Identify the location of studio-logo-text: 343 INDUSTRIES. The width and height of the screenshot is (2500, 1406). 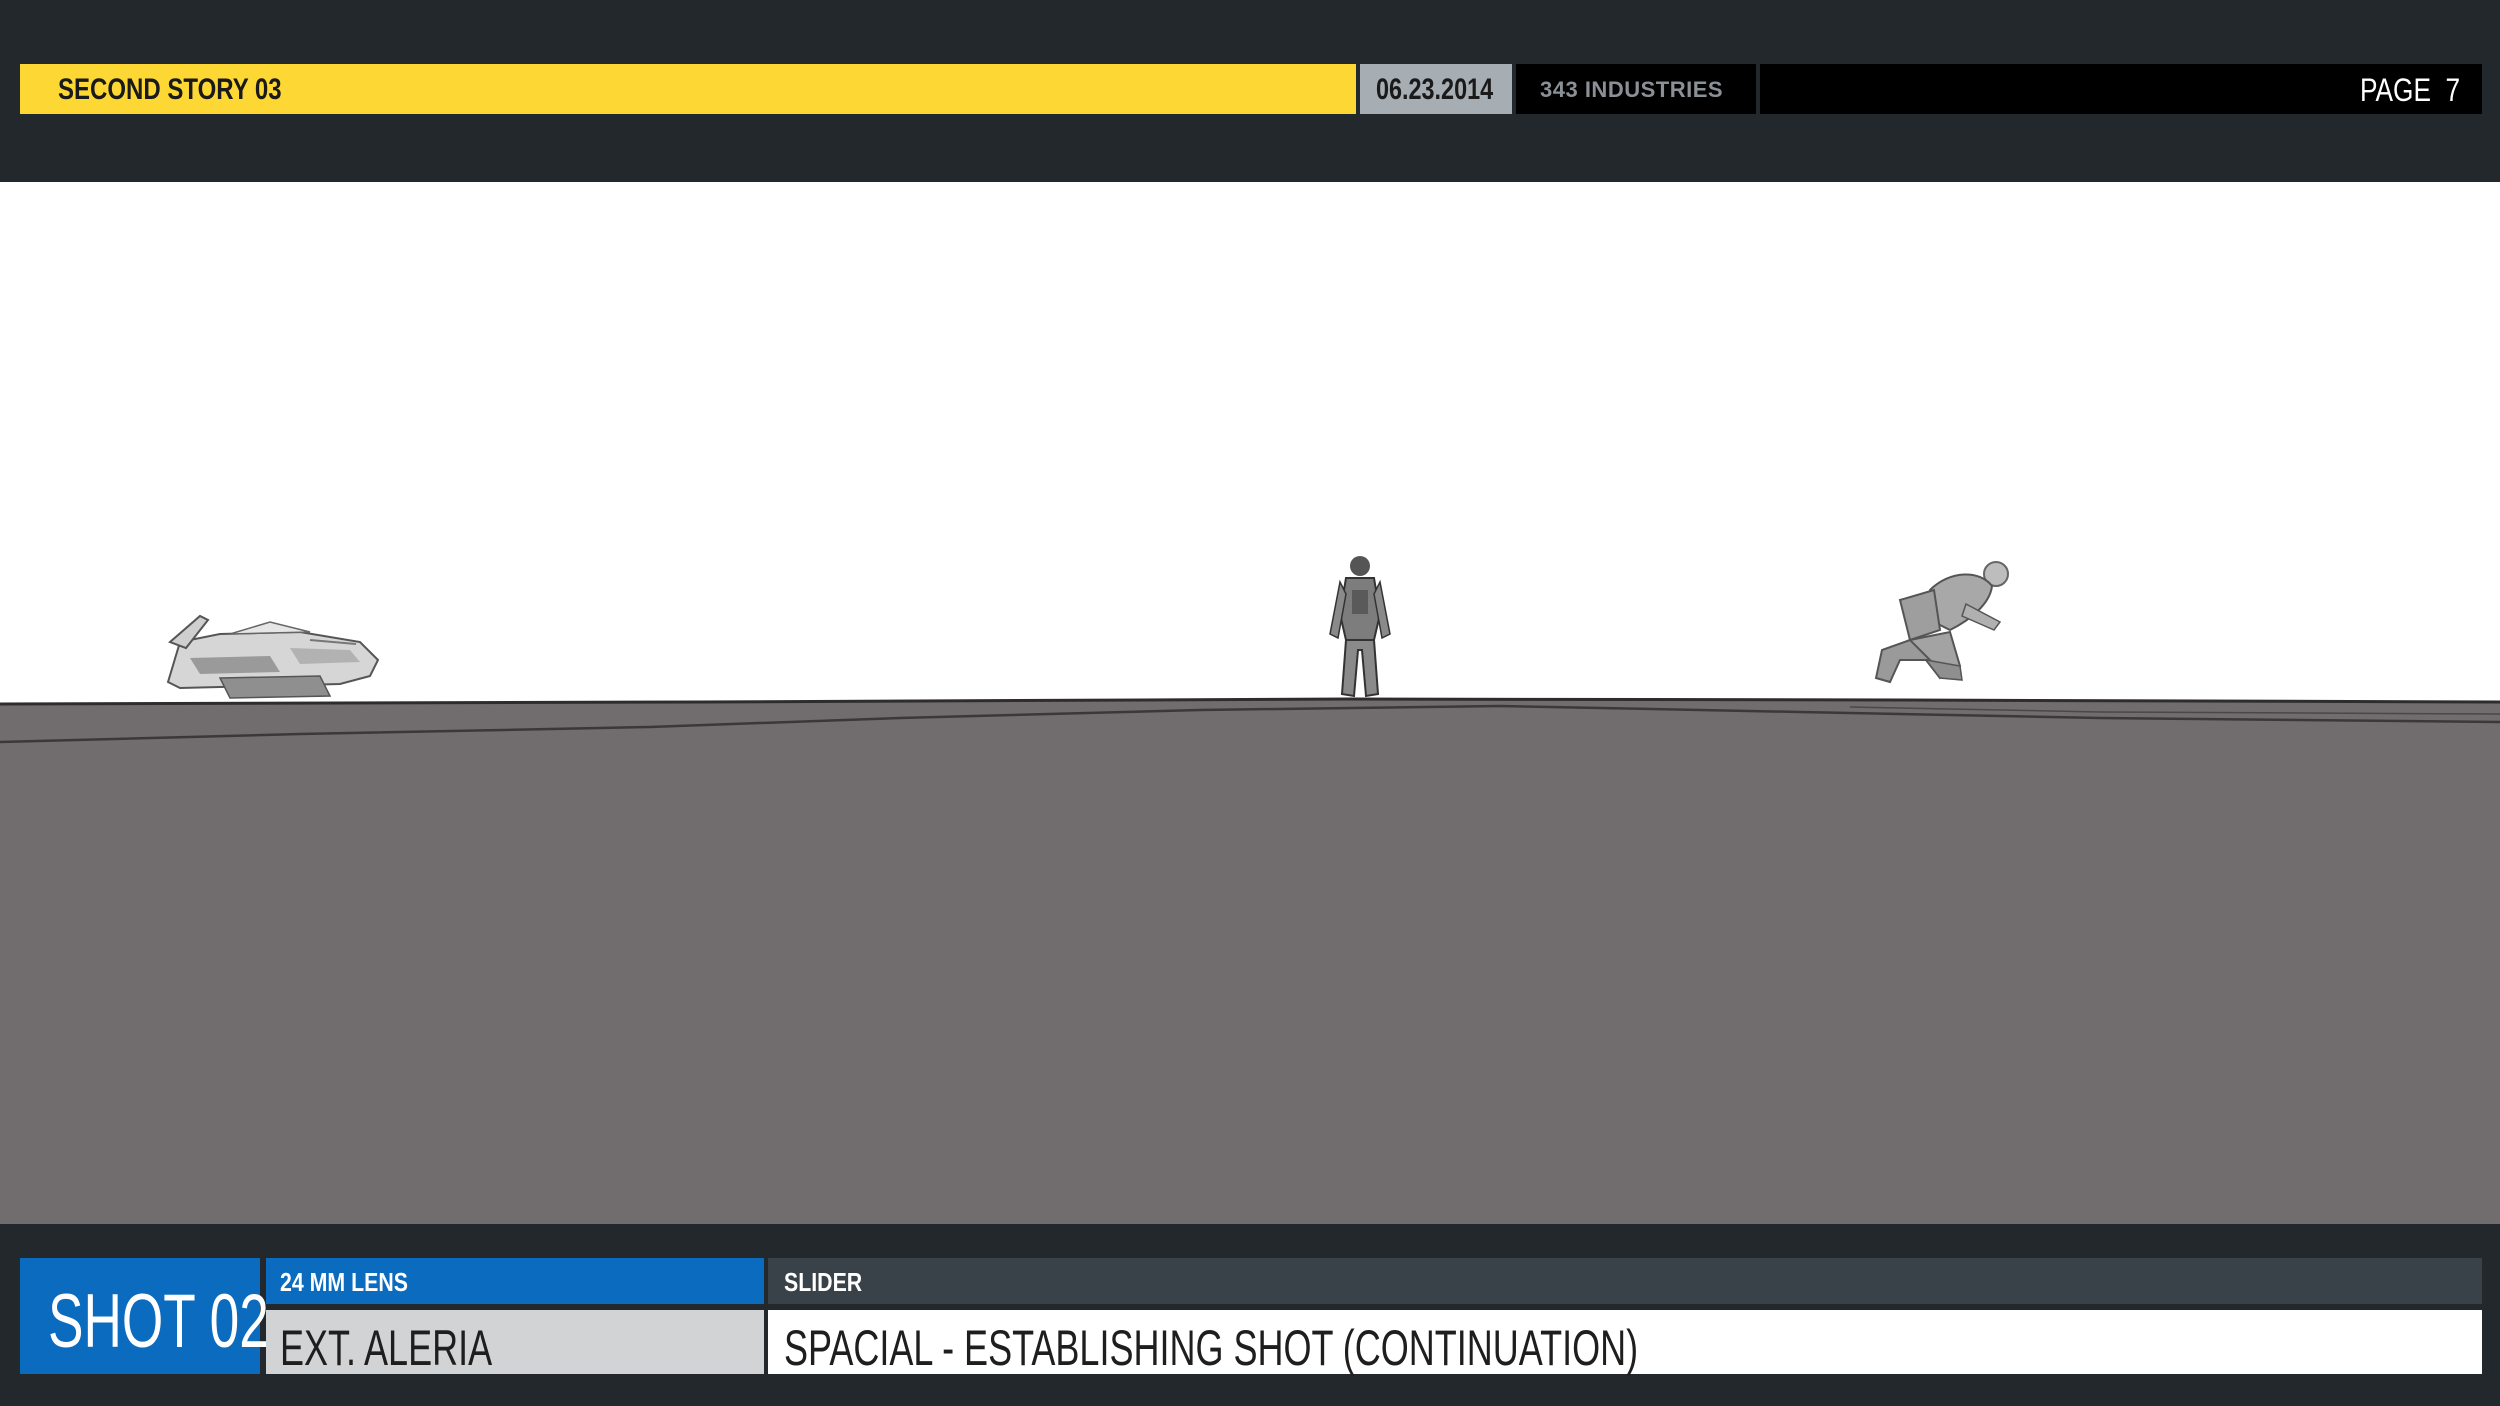
(1632, 89).